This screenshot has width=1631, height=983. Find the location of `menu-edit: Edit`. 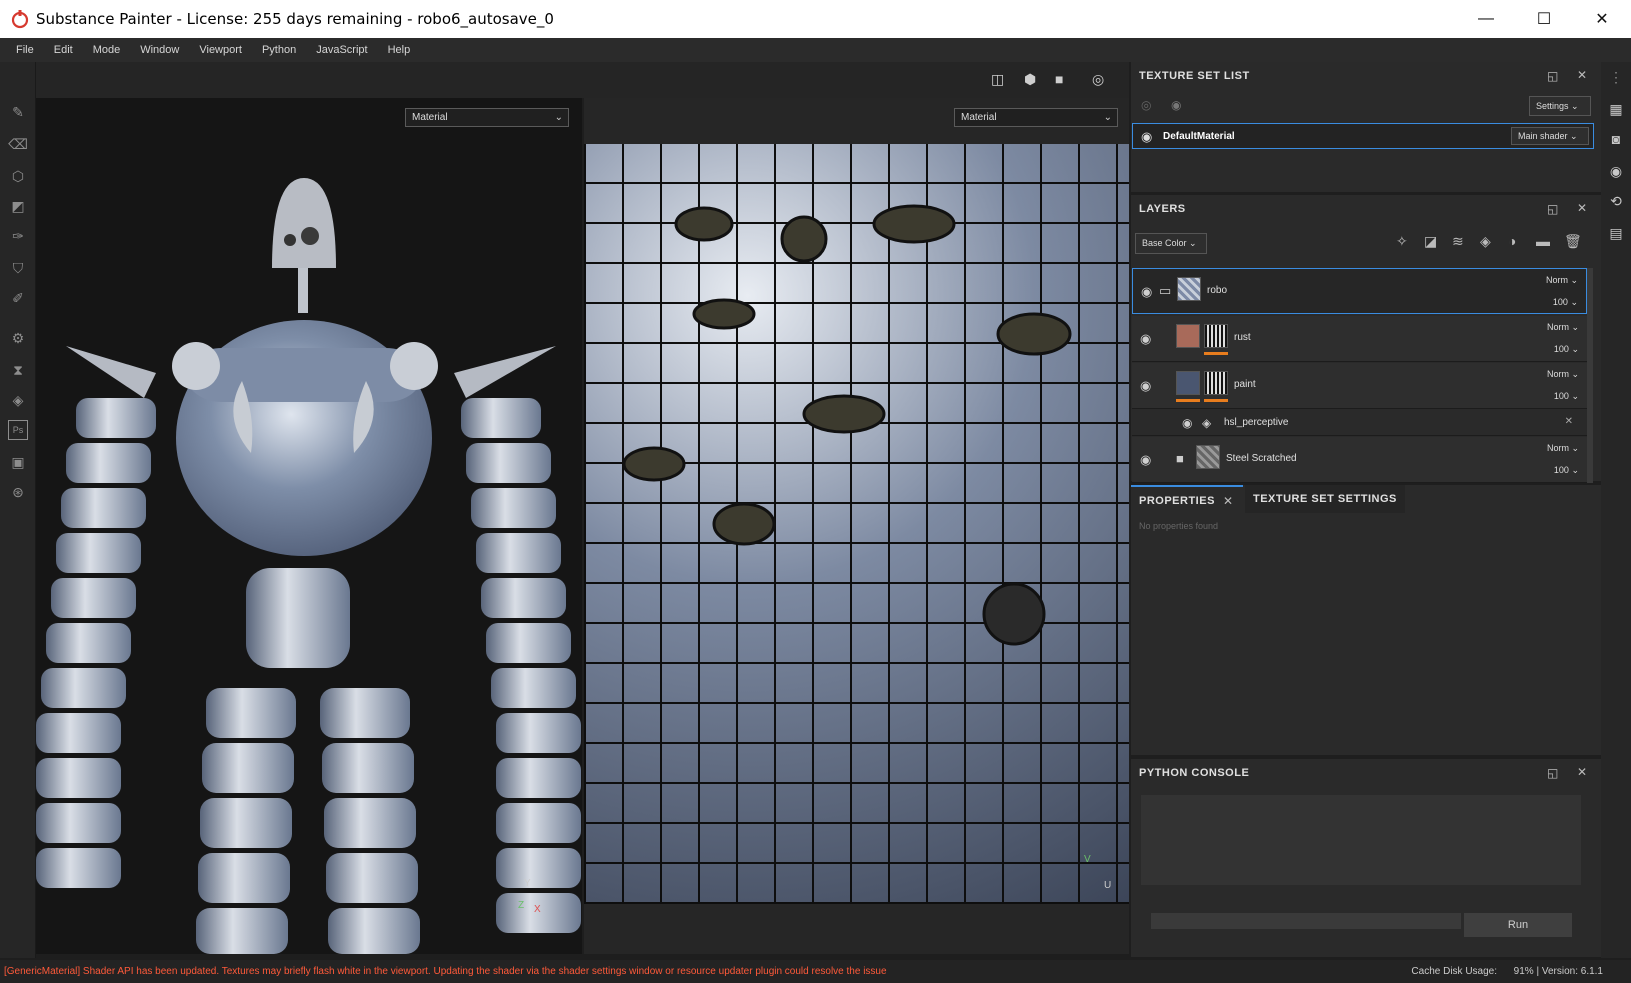

menu-edit: Edit is located at coordinates (63, 50).